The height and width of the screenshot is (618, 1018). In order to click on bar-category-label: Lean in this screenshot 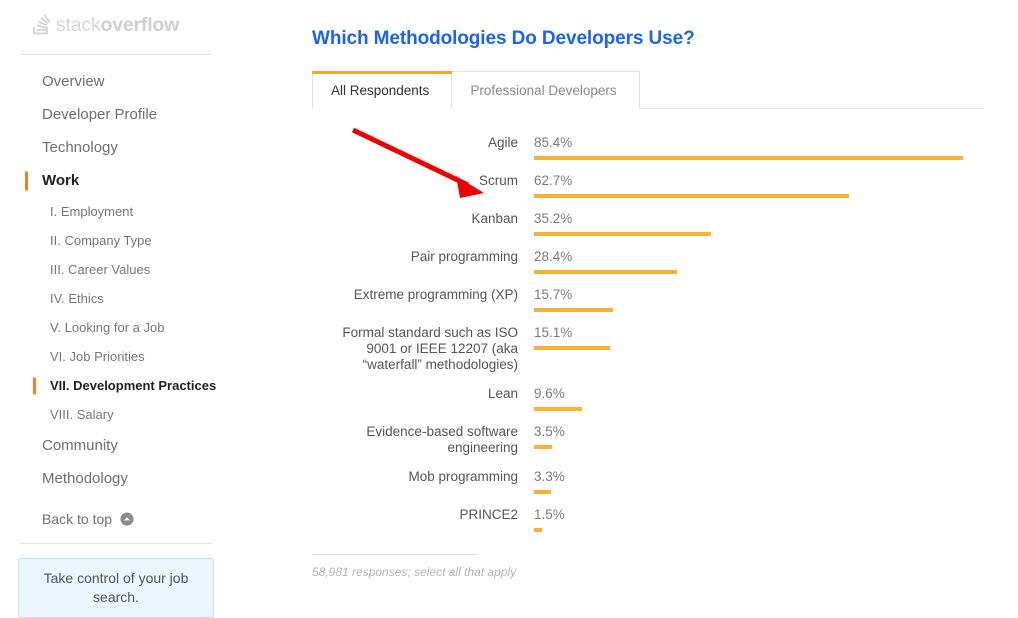, I will do `click(502, 393)`.